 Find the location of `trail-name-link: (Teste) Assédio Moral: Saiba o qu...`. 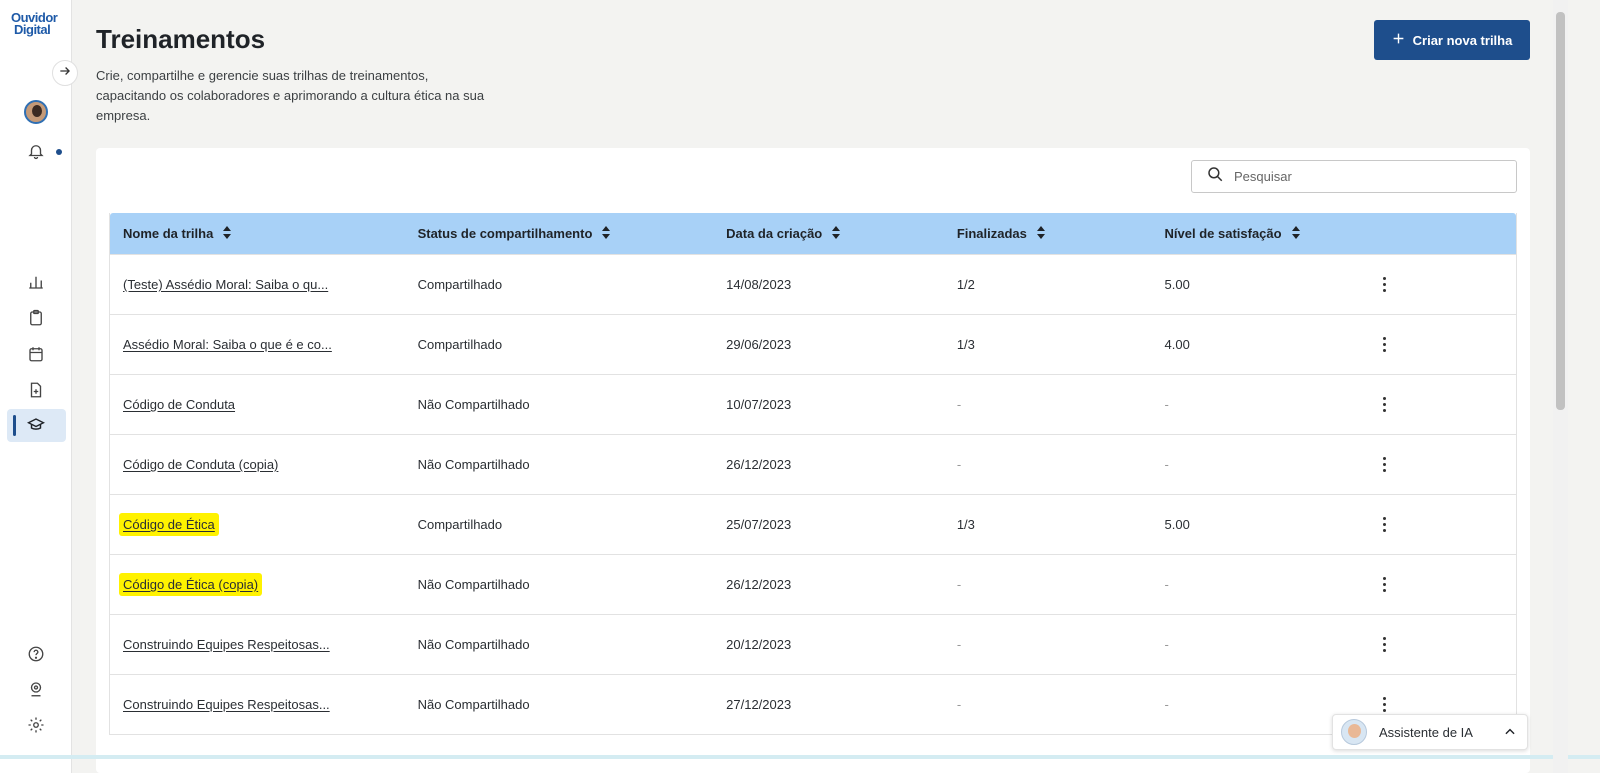

trail-name-link: (Teste) Assédio Moral: Saiba o qu... is located at coordinates (225, 284).